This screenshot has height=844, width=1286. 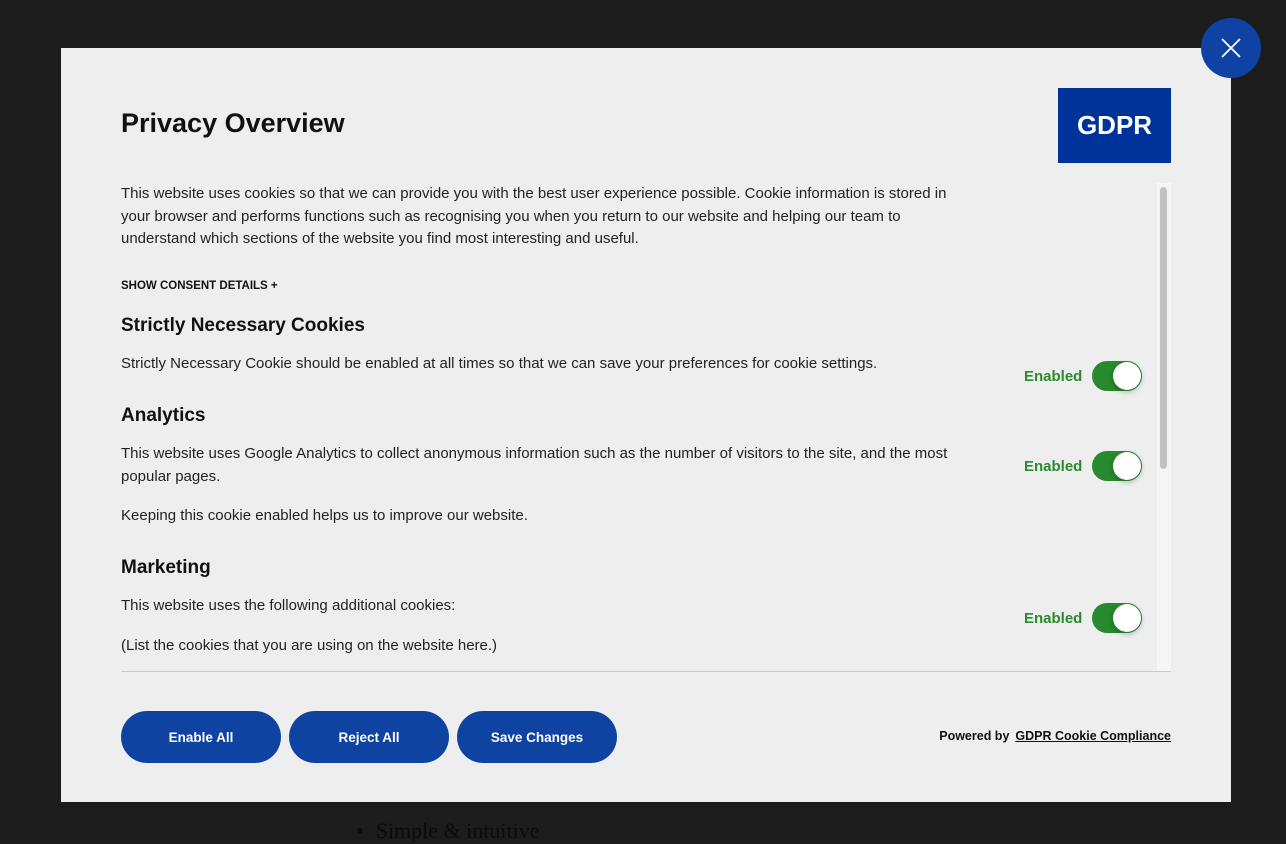 What do you see at coordinates (1163, 328) in the screenshot?
I see `scrollbar-thumb` at bounding box center [1163, 328].